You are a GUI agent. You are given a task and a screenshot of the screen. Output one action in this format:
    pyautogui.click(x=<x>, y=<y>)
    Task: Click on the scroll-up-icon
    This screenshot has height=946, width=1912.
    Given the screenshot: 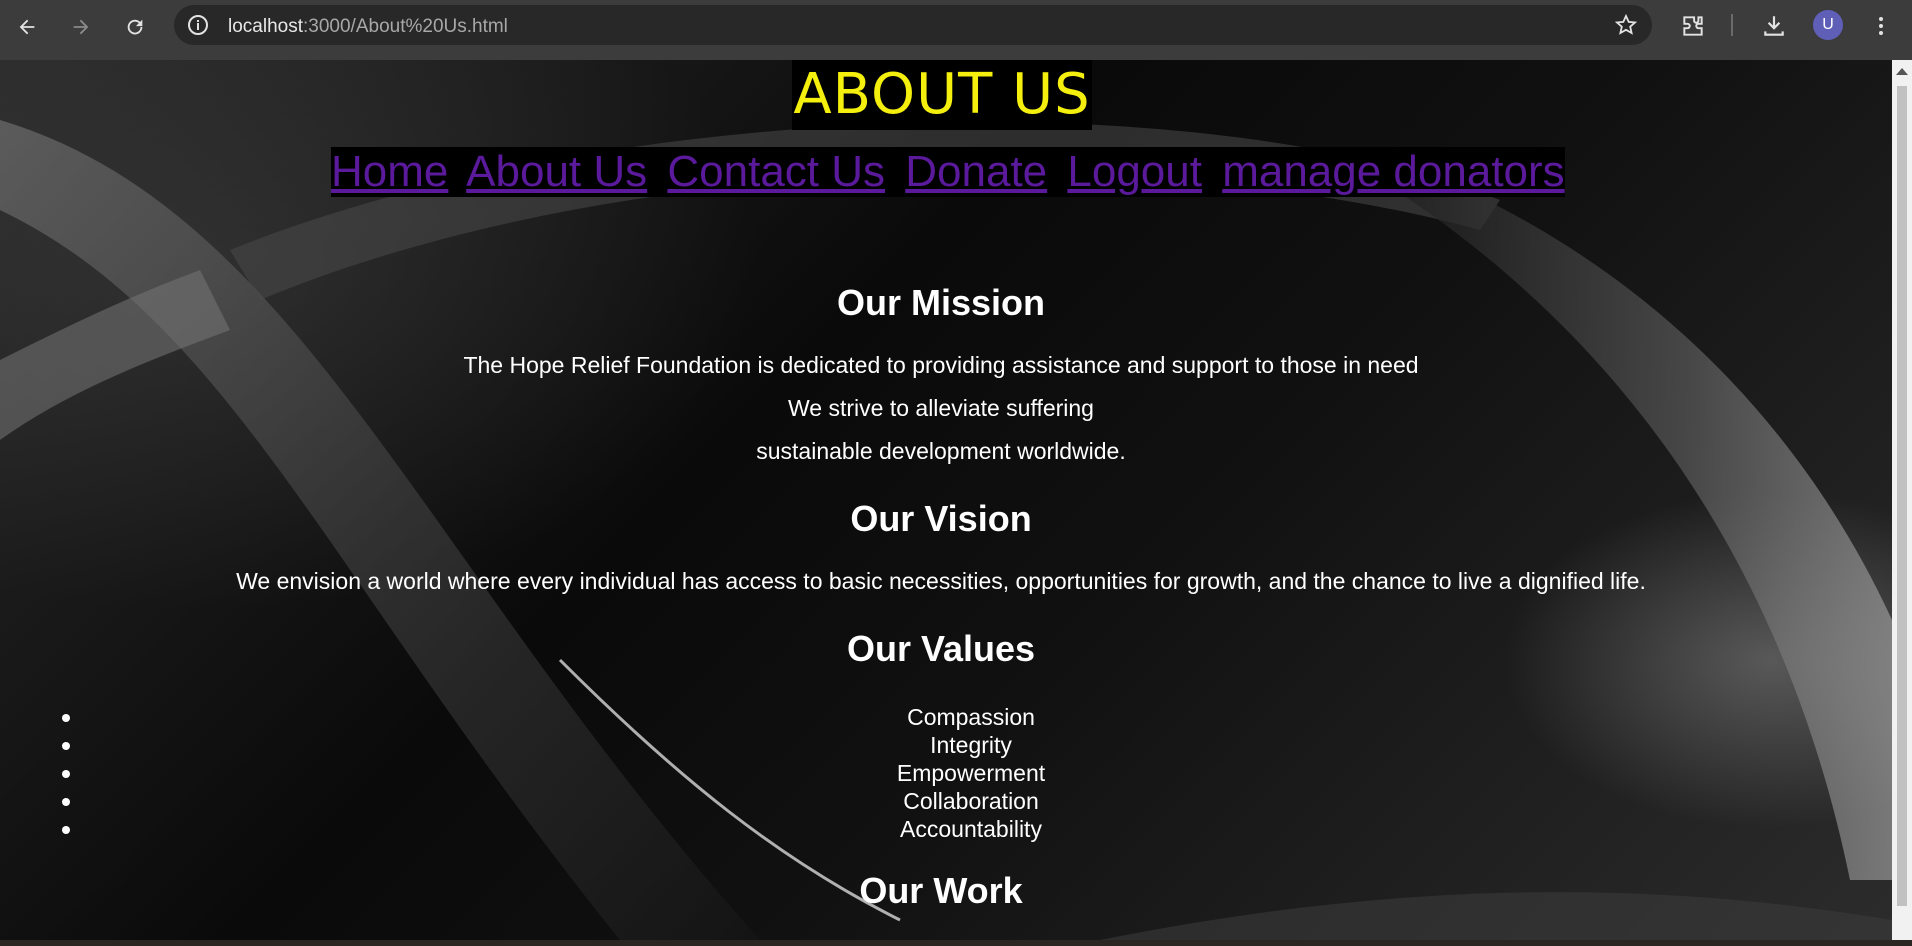 What is the action you would take?
    pyautogui.click(x=1902, y=71)
    